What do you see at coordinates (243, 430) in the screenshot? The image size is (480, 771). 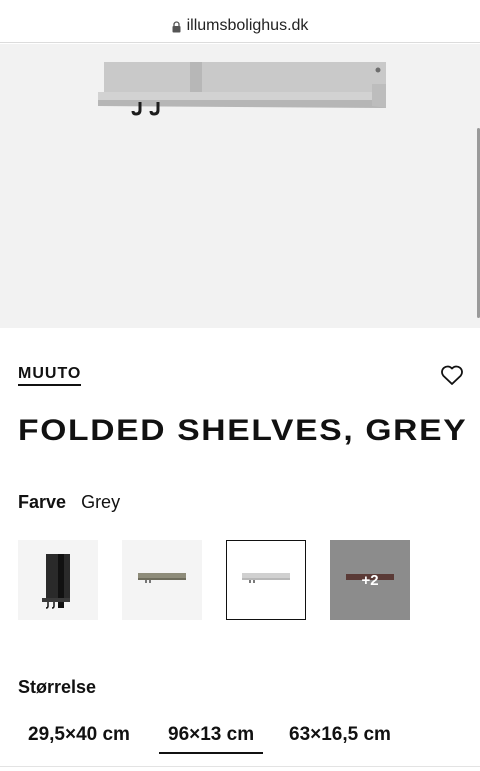 I see `product-title: FOLDED SHELVES, GREY` at bounding box center [243, 430].